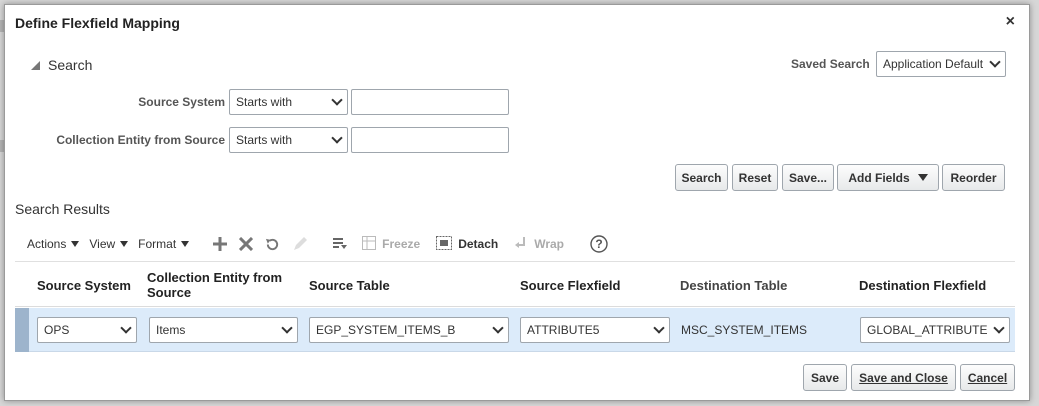 Image resolution: width=1039 pixels, height=406 pixels. I want to click on edit-pencil-icon, so click(300, 244).